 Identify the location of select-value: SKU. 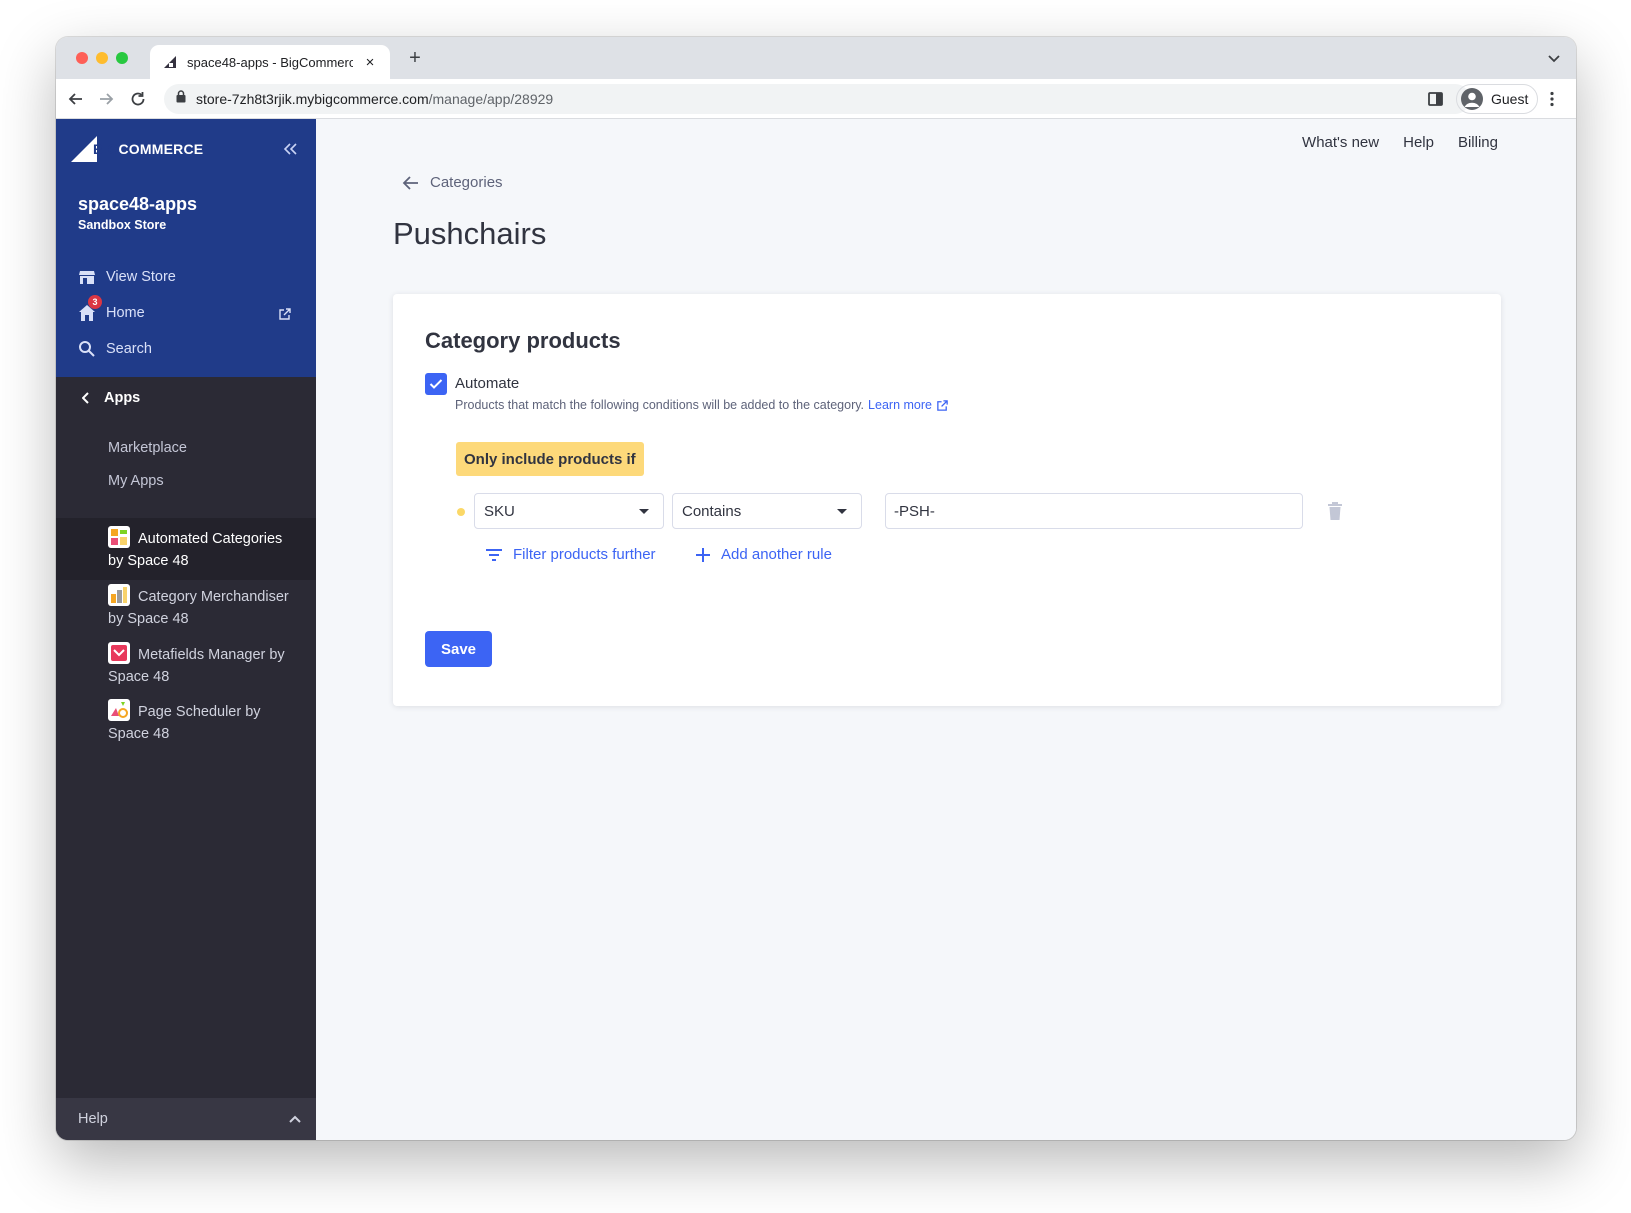
(499, 511).